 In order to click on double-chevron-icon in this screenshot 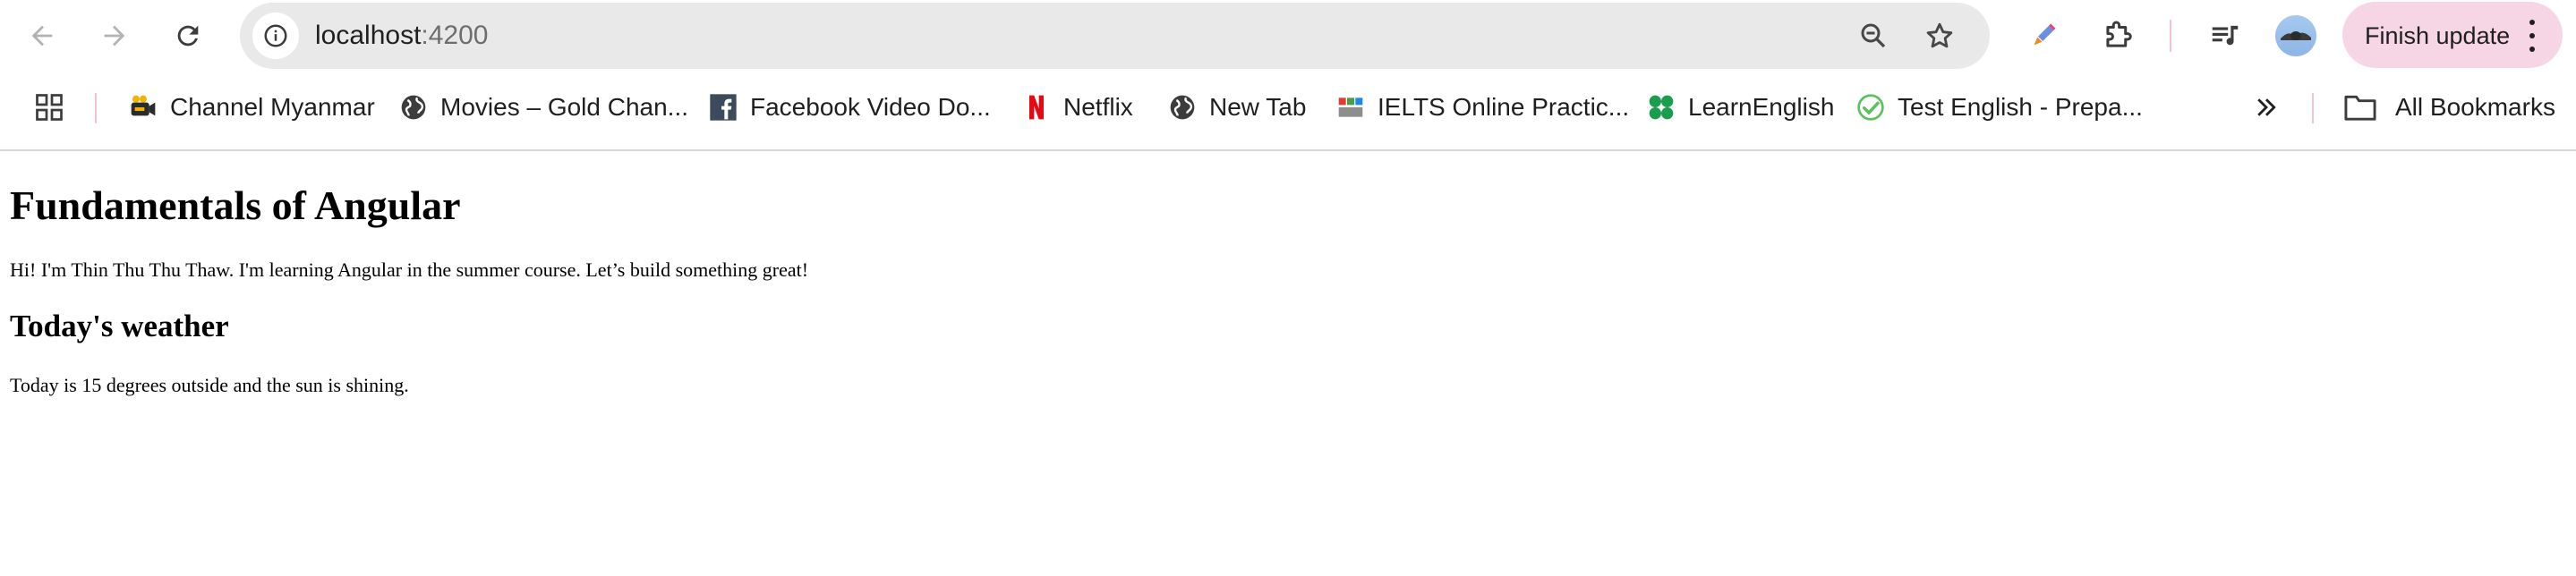, I will do `click(2266, 107)`.